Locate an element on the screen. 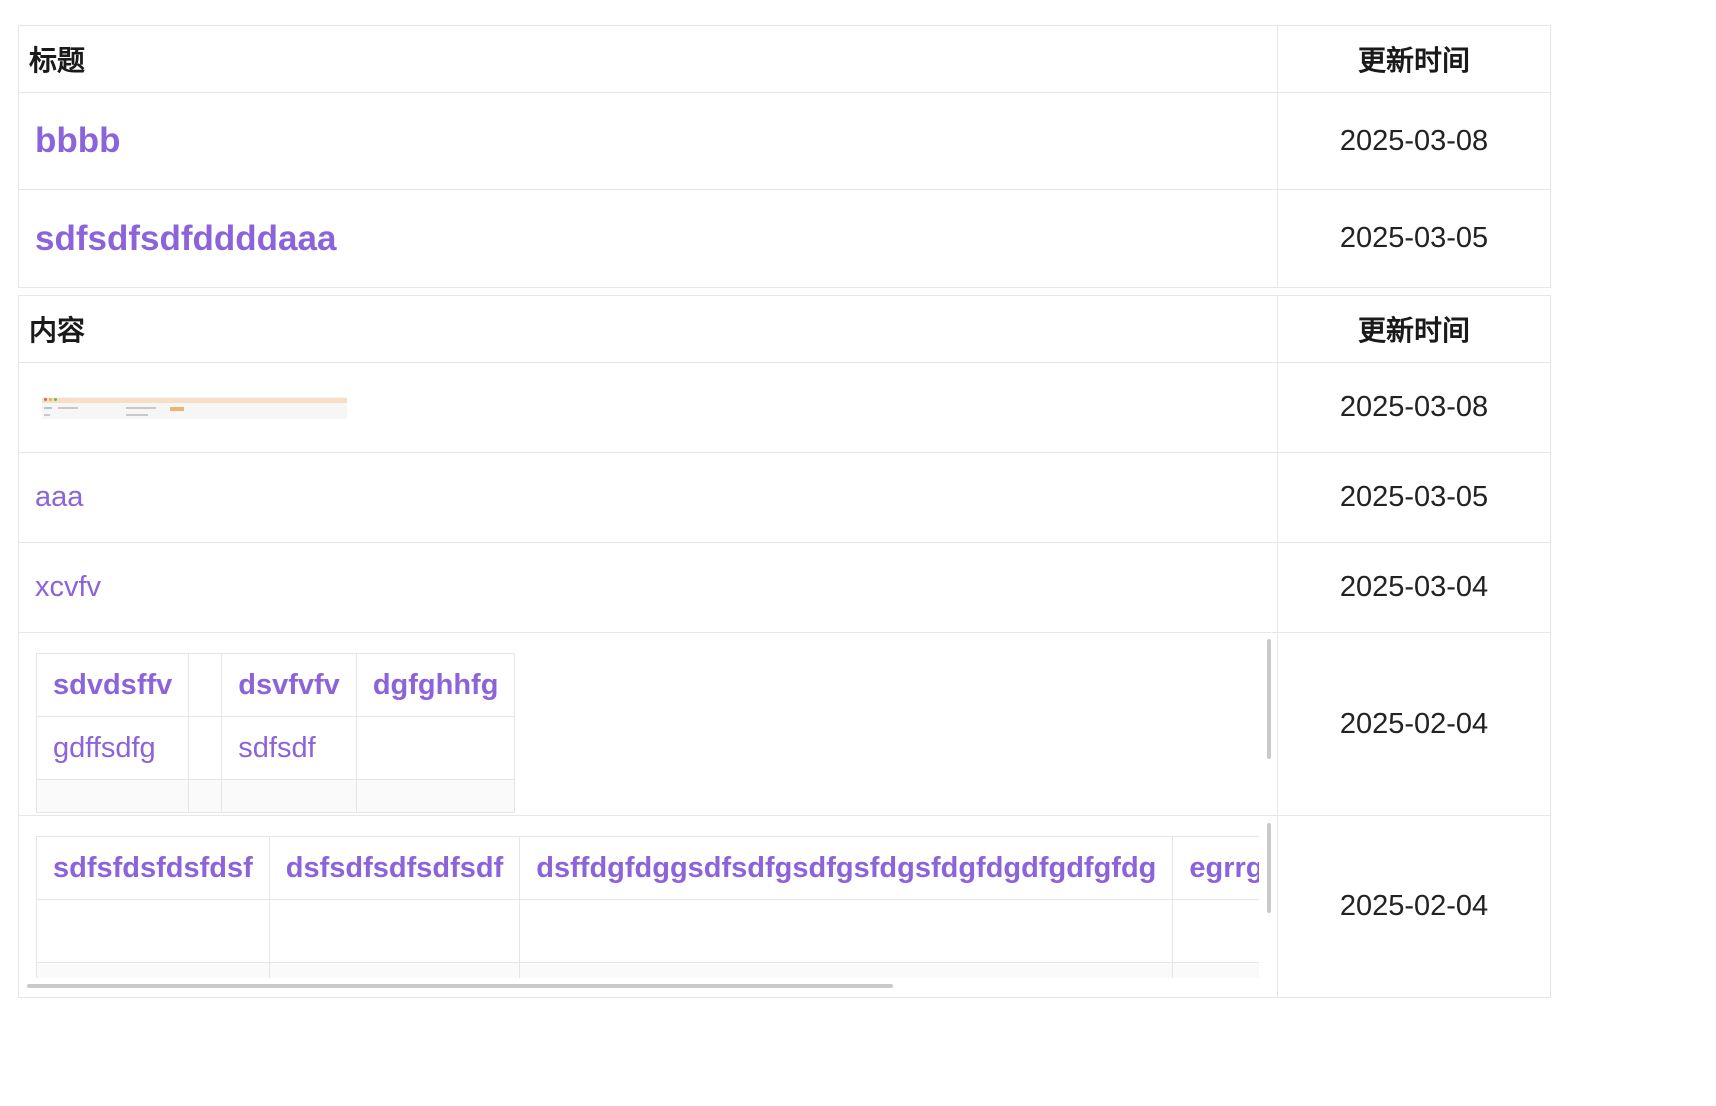 Image resolution: width=1716 pixels, height=1106 pixels. content-column-header: 内容 is located at coordinates (648, 329).